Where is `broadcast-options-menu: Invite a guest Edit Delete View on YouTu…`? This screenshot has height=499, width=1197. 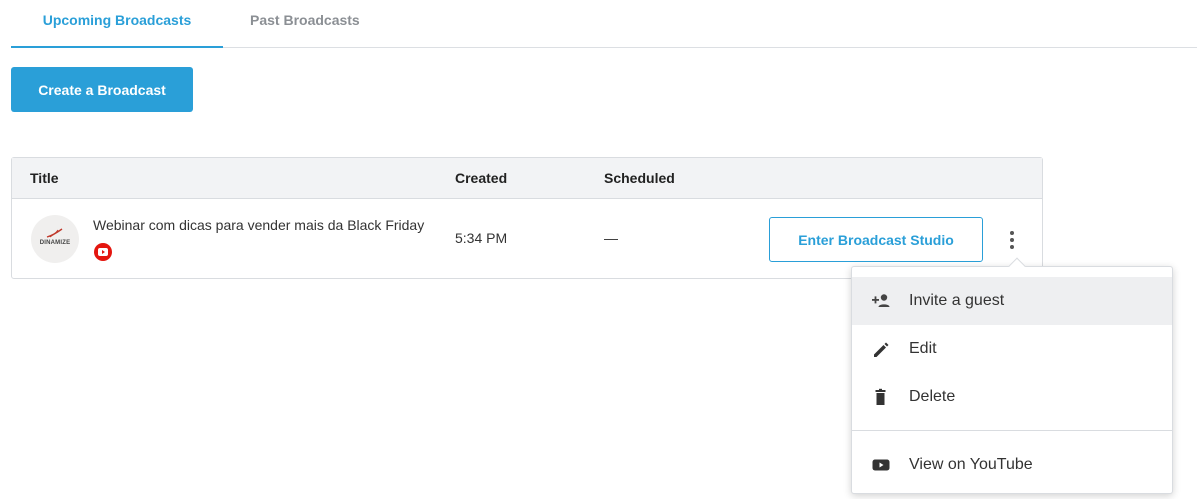
broadcast-options-menu: Invite a guest Edit Delete View on YouTu… is located at coordinates (1012, 375).